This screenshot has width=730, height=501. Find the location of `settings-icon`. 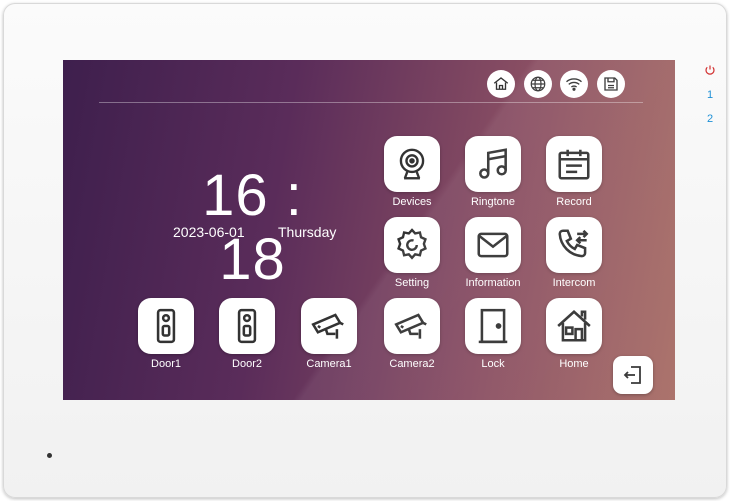

settings-icon is located at coordinates (412, 245).